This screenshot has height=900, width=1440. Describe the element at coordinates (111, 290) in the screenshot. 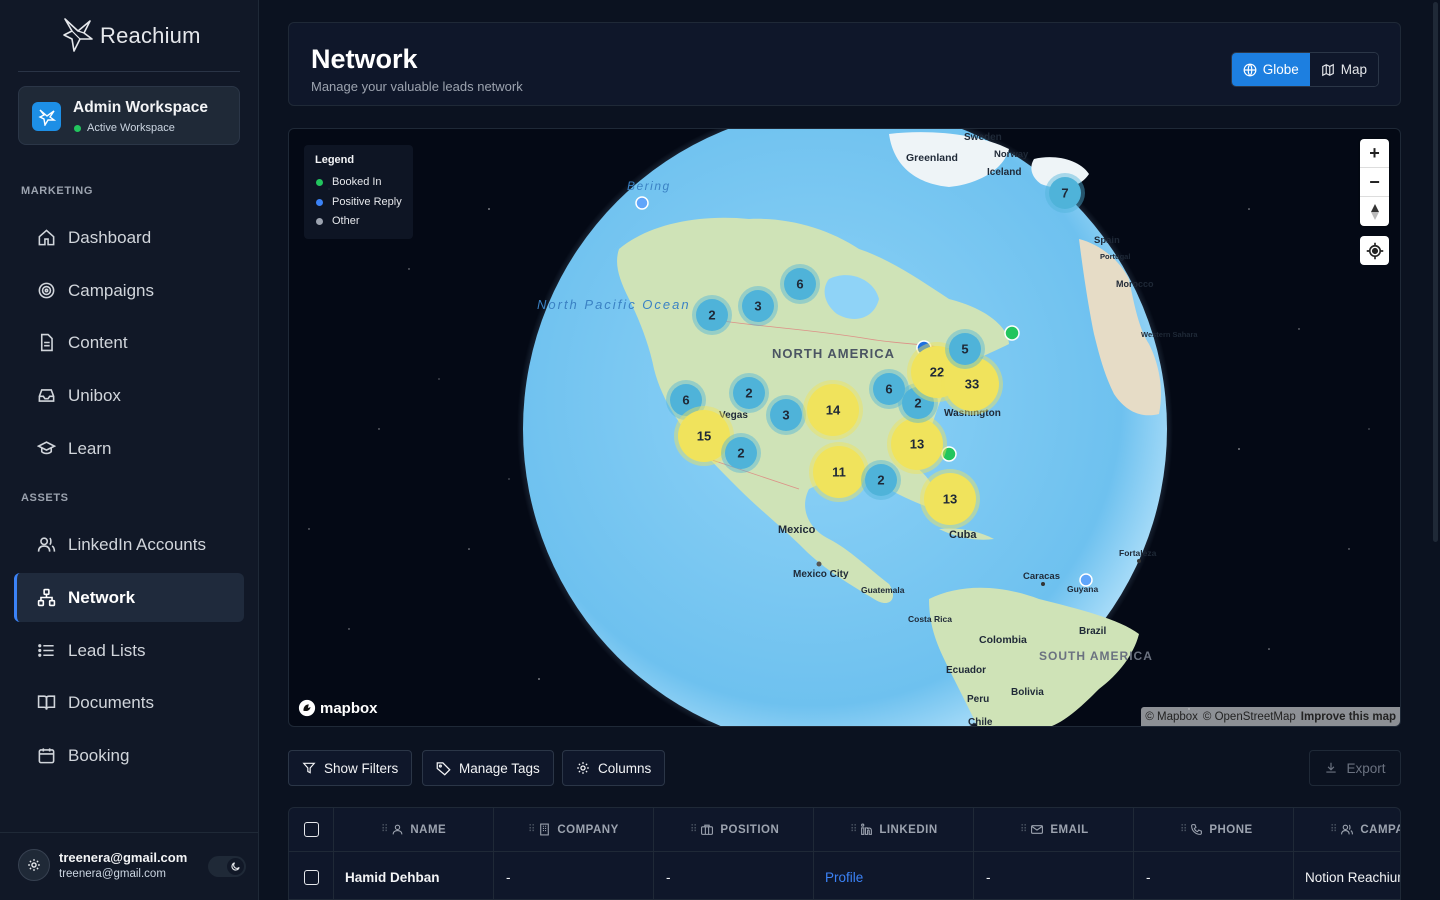

I see `sidebar-item-label: Campaigns` at that location.